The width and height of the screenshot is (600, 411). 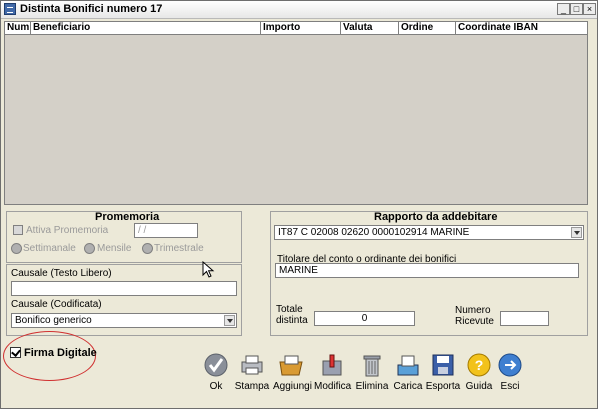 What do you see at coordinates (15, 352) in the screenshot?
I see `firma-digitale-checkbox` at bounding box center [15, 352].